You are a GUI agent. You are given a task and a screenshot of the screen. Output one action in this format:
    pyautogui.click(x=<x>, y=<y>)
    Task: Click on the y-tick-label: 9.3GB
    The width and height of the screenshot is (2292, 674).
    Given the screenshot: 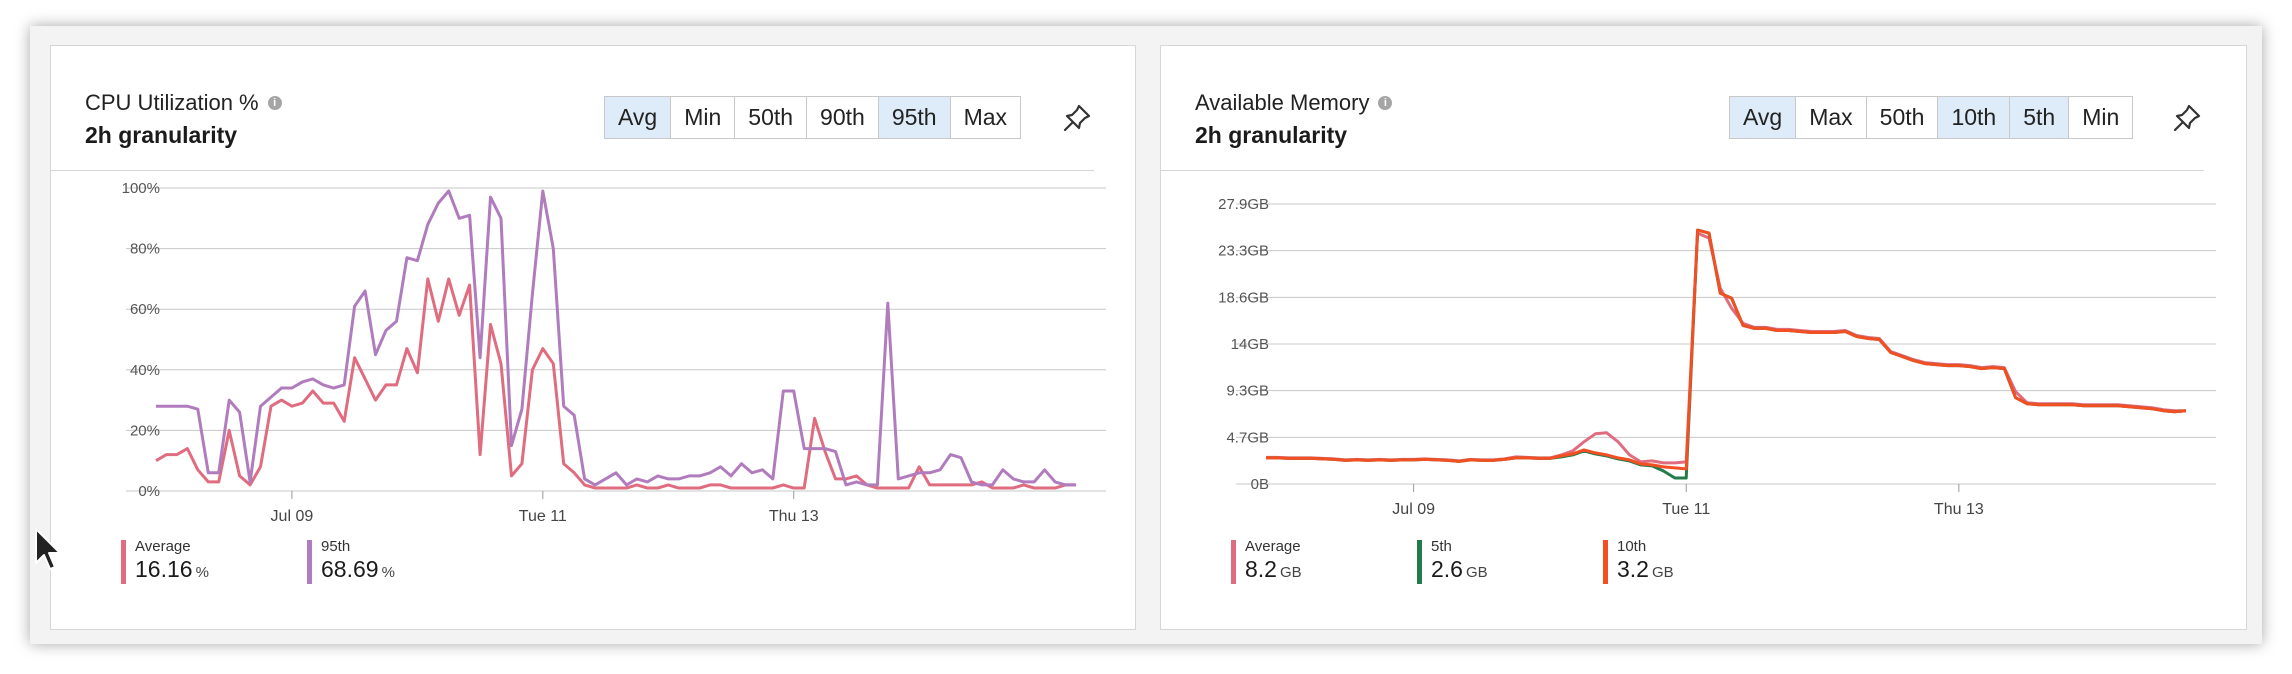 What is the action you would take?
    pyautogui.click(x=1247, y=391)
    